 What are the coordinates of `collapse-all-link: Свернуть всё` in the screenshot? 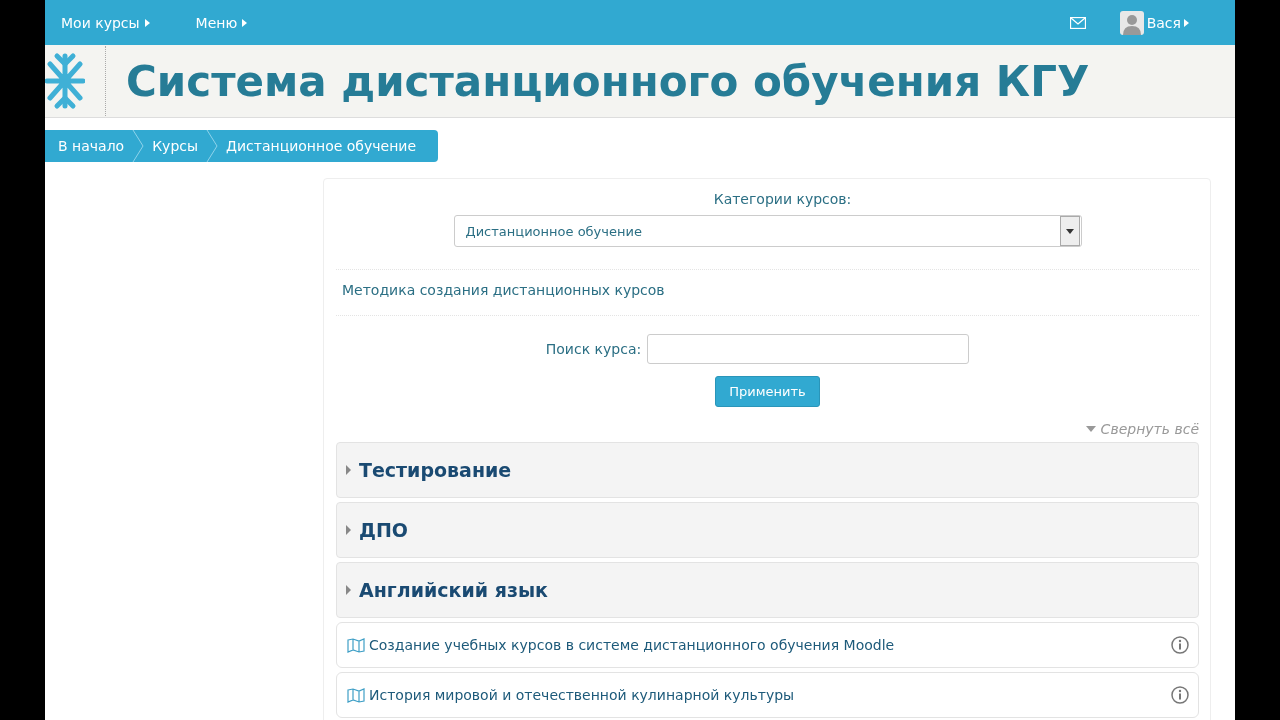 It's located at (1142, 429).